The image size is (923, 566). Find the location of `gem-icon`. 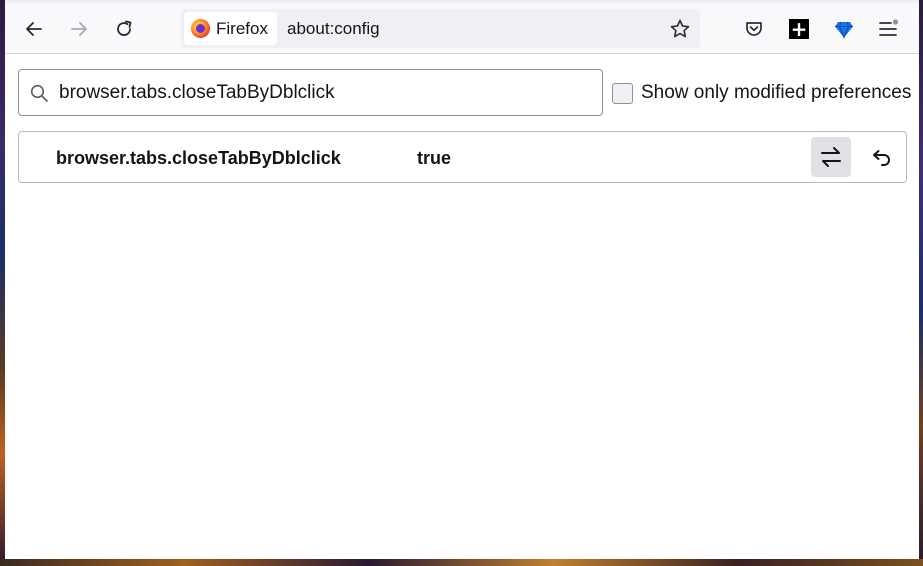

gem-icon is located at coordinates (844, 30).